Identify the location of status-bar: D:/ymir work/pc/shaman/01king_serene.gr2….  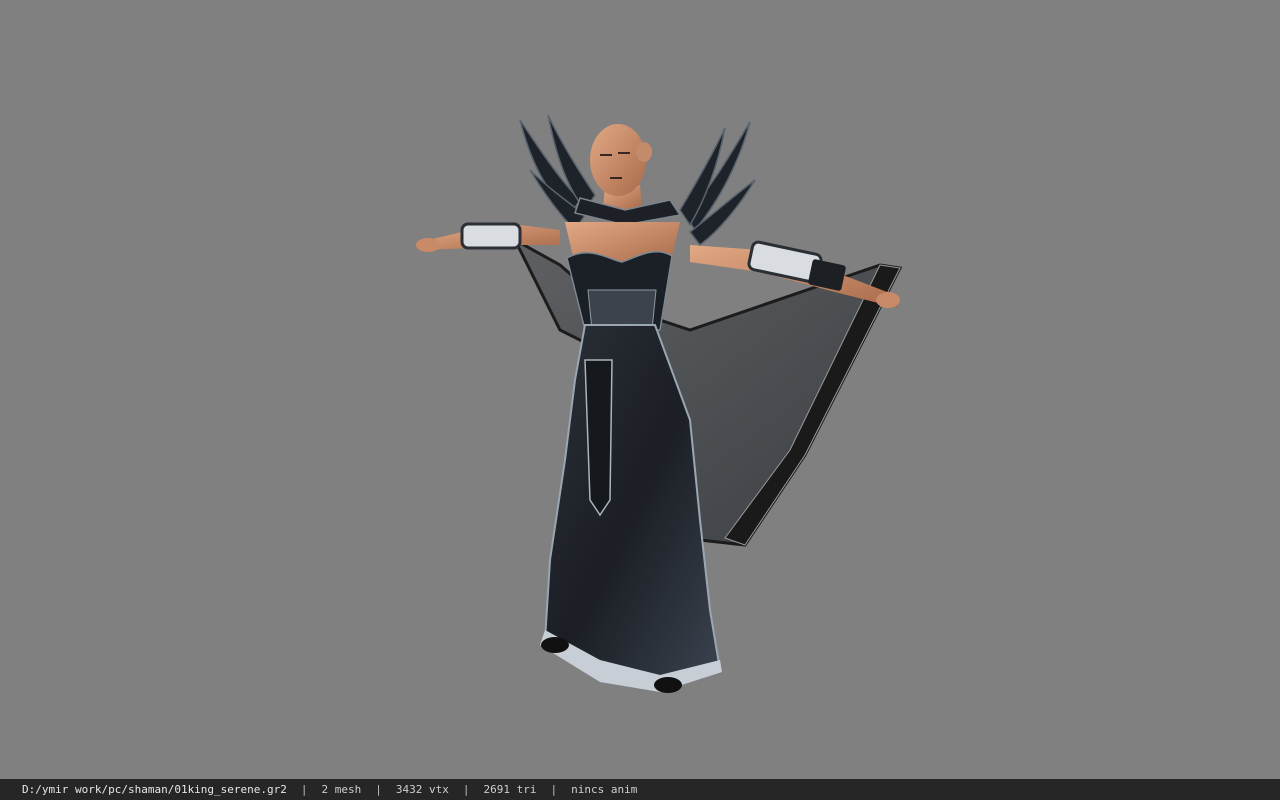
(640, 789).